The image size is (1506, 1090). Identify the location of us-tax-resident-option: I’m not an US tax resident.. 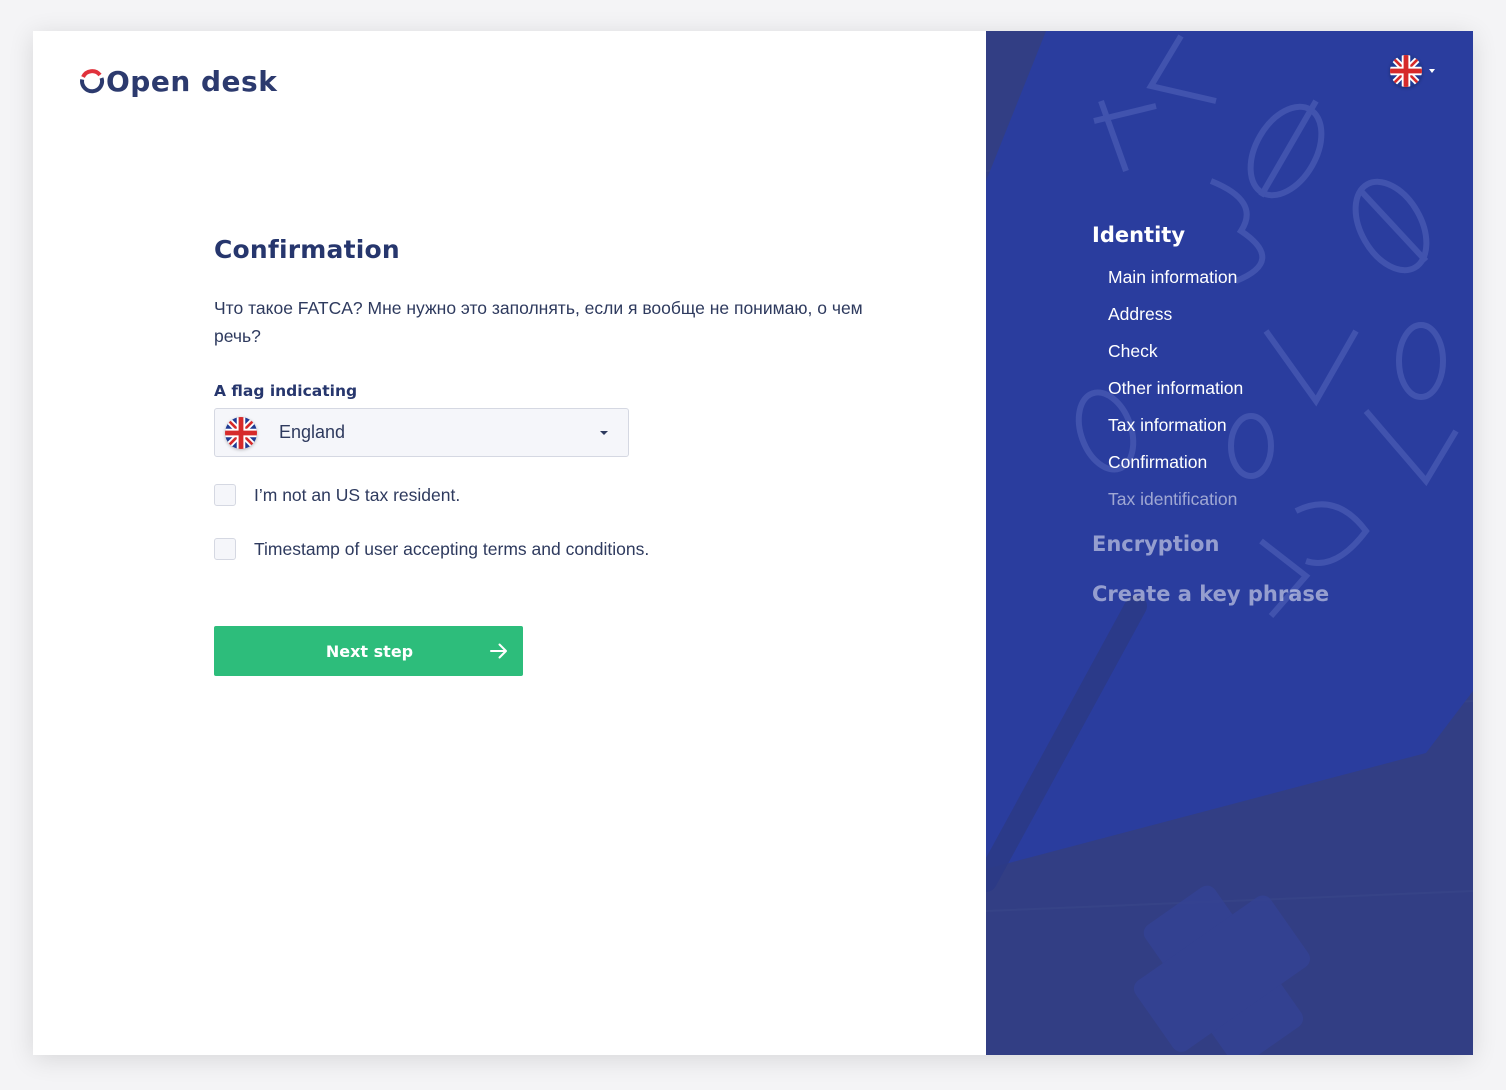
(544, 495).